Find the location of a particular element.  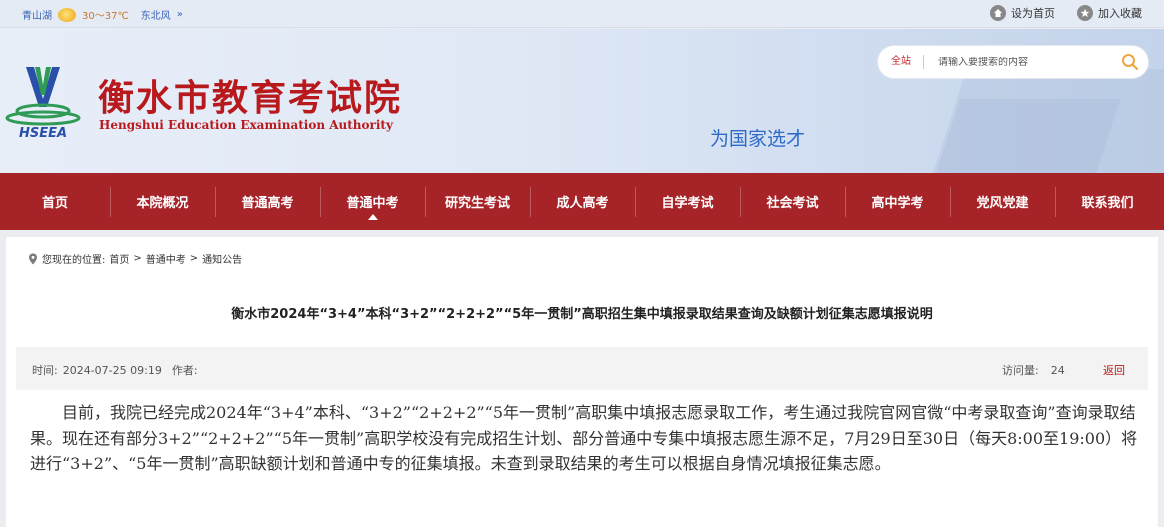

view-count: 访问量: 24 is located at coordinates (1033, 370).